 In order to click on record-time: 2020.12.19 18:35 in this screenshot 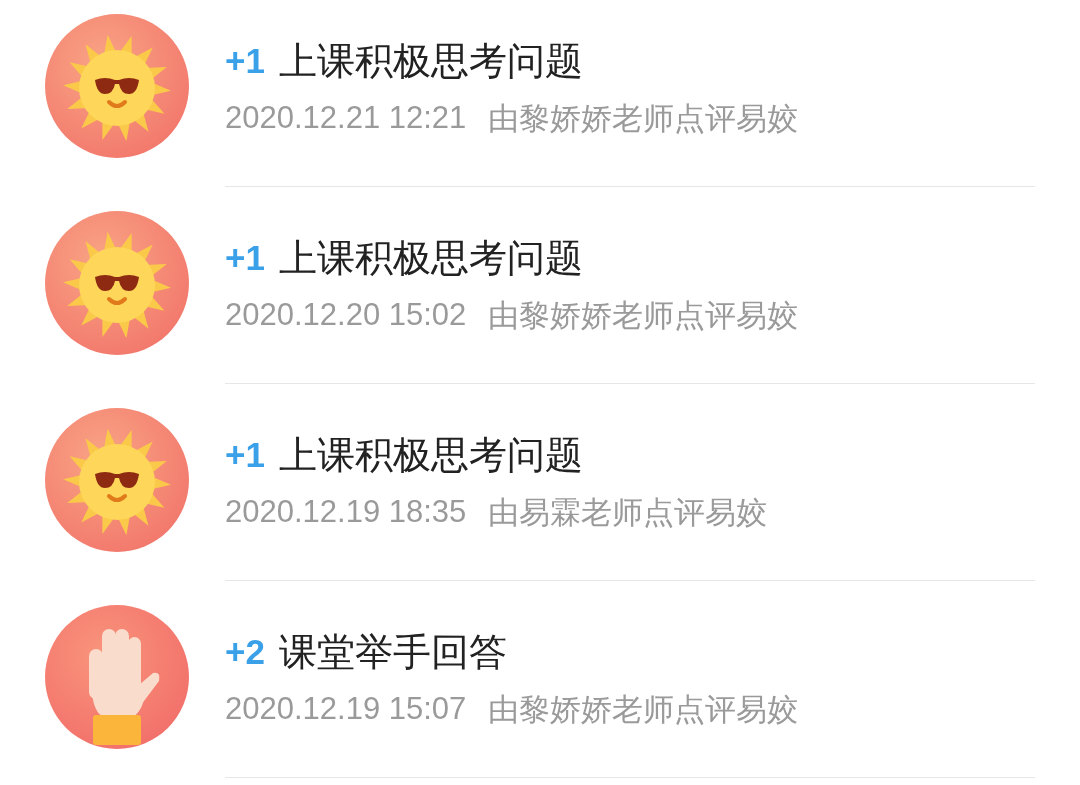, I will do `click(346, 511)`.